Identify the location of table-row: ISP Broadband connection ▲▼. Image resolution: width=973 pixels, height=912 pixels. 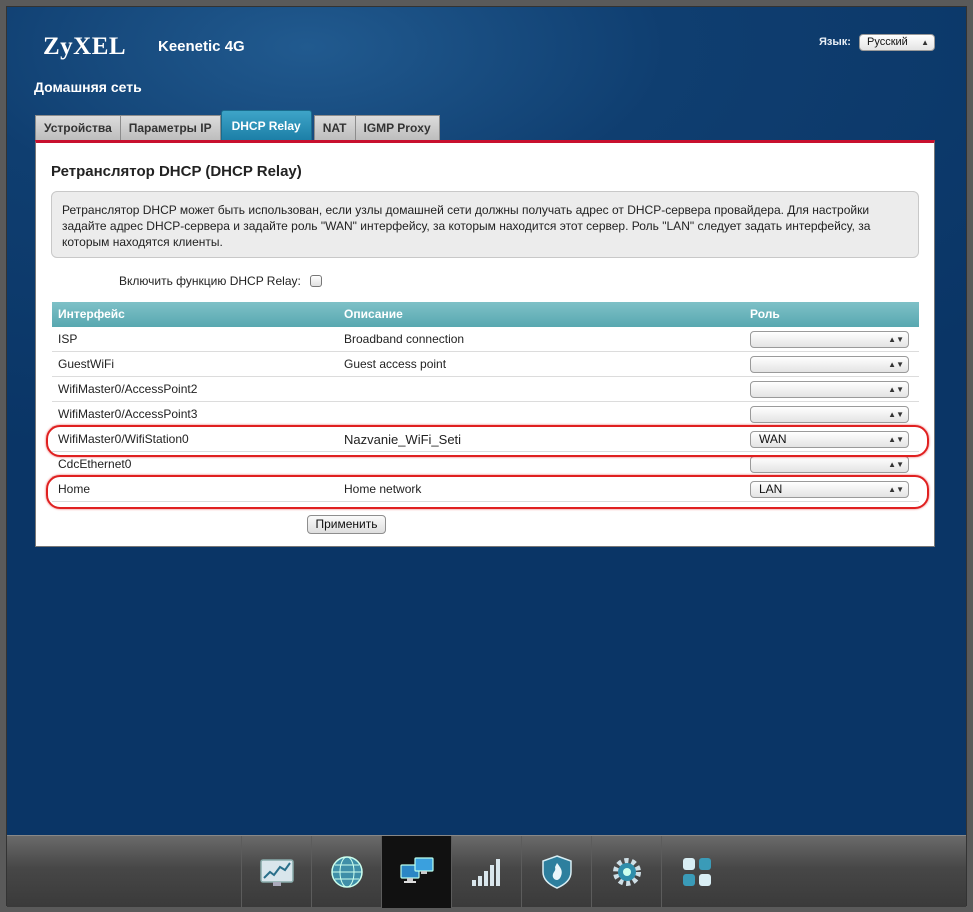
(485, 339).